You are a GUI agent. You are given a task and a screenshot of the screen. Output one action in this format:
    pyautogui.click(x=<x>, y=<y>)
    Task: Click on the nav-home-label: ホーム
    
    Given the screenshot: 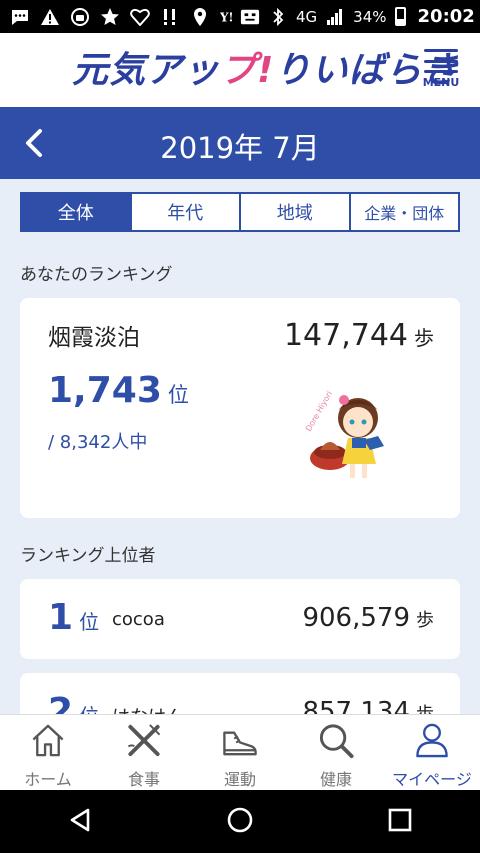 What is the action you would take?
    pyautogui.click(x=48, y=779)
    